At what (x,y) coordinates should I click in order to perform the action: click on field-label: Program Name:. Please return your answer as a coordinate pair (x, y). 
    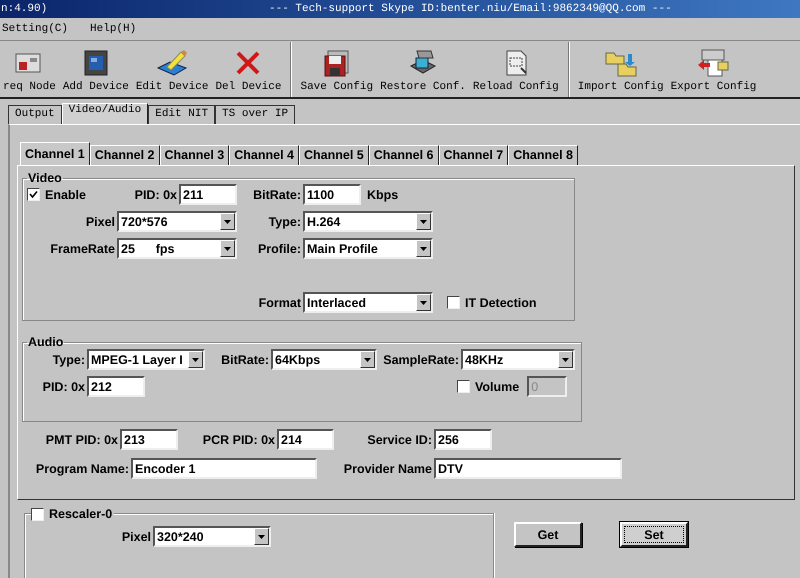
    Looking at the image, I should click on (82, 469).